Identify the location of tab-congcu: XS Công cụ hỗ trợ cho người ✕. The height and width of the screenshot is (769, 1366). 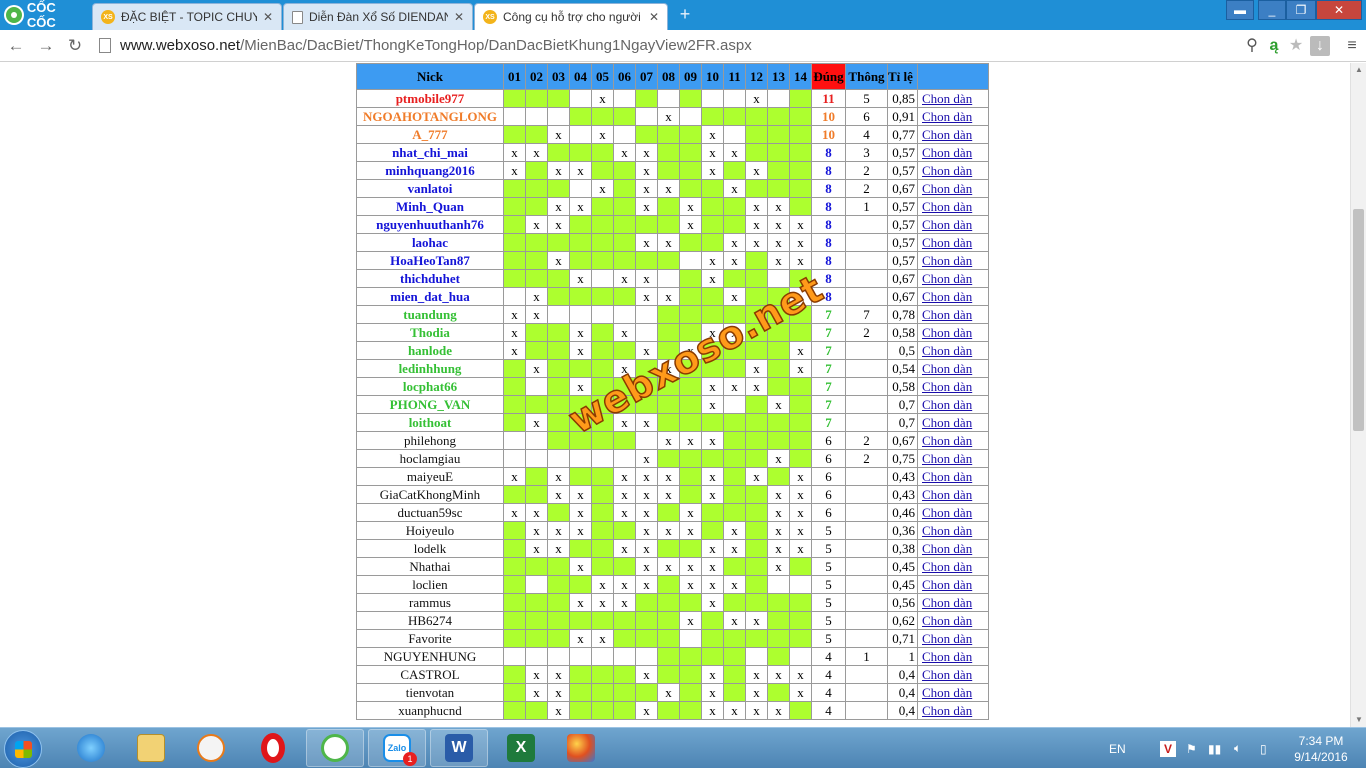
(571, 16).